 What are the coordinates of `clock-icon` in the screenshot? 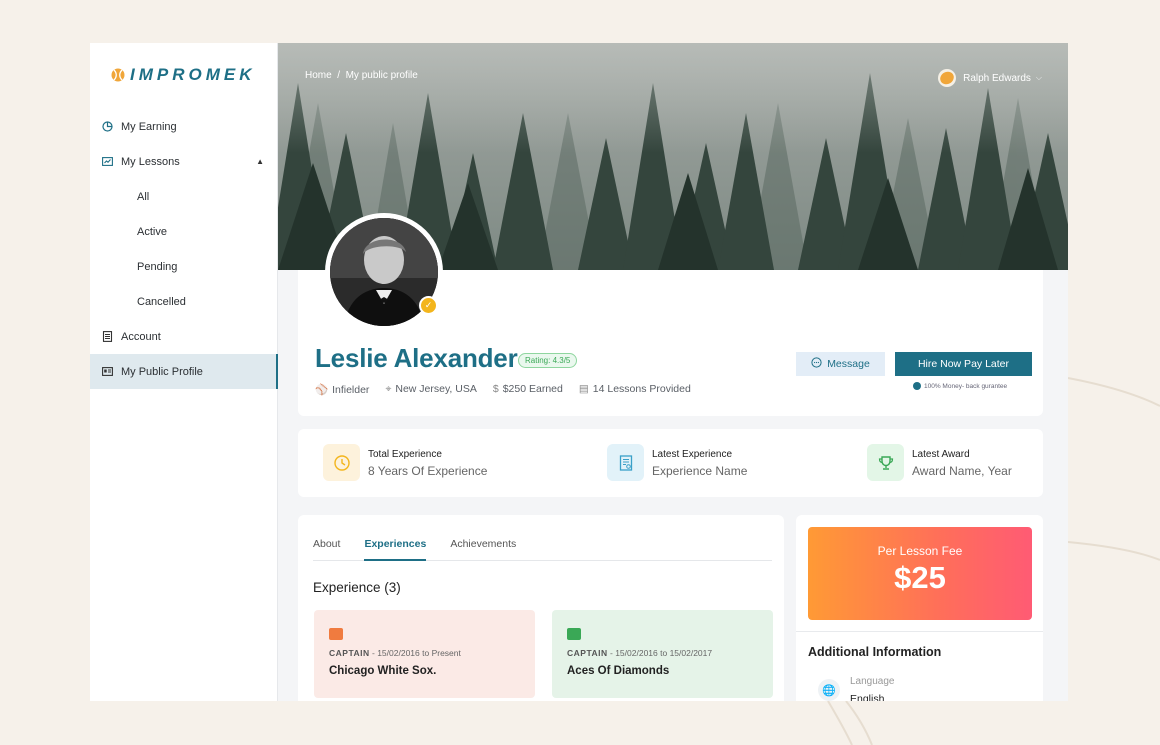 It's located at (341, 462).